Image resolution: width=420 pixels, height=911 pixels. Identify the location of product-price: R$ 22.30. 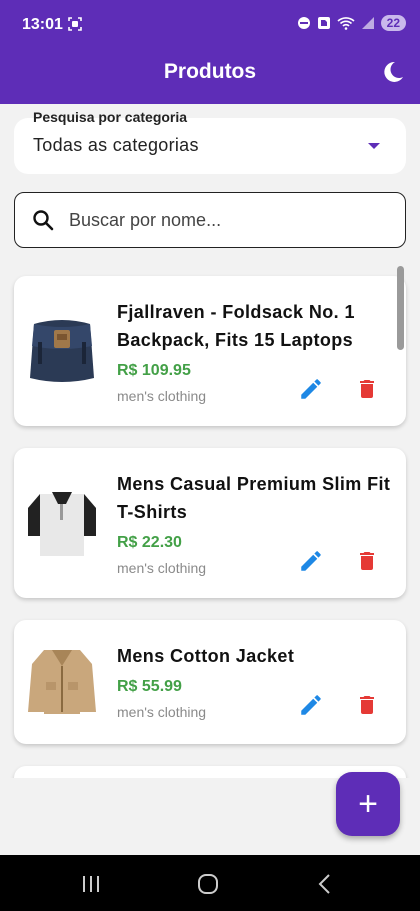
(149, 542).